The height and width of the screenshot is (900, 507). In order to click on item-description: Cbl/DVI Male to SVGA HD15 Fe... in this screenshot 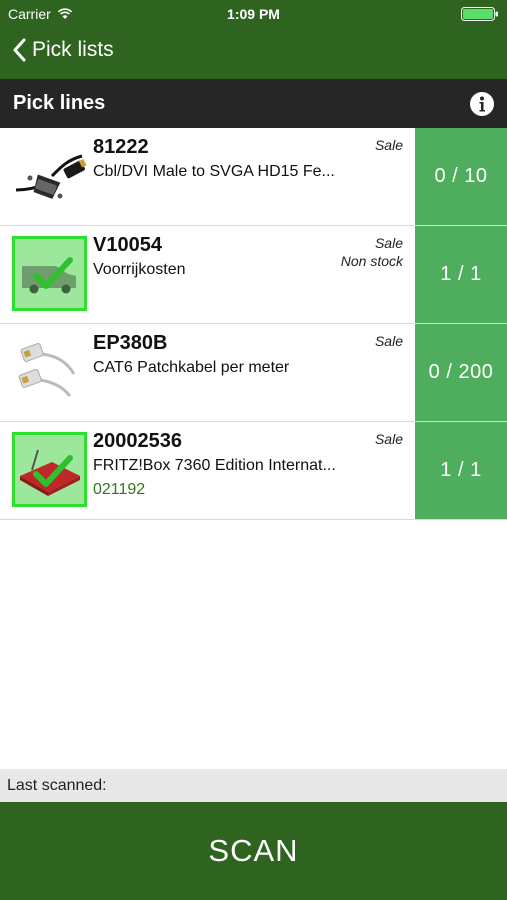, I will do `click(214, 171)`.